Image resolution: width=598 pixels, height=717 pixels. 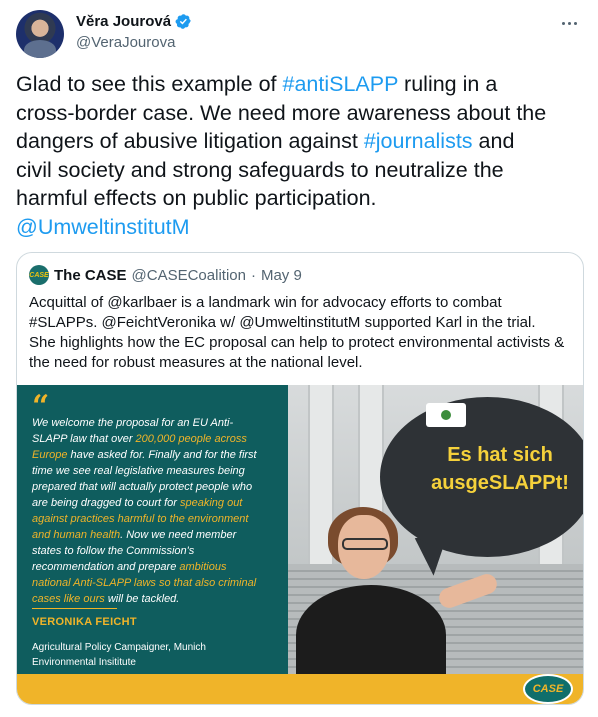 I want to click on statement-highlight: ambitious, so click(x=203, y=567).